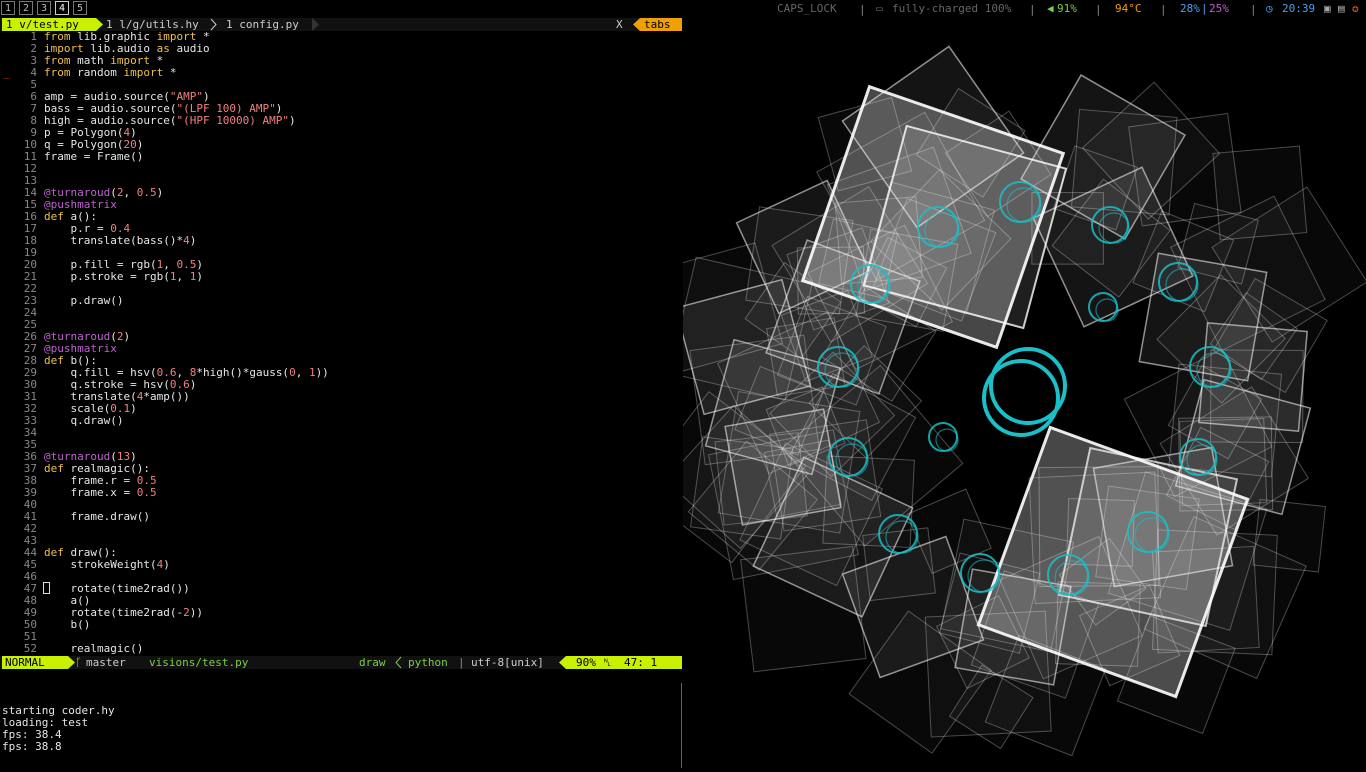 The image size is (1366, 772). Describe the element at coordinates (30, 648) in the screenshot. I see `line-number: 52` at that location.